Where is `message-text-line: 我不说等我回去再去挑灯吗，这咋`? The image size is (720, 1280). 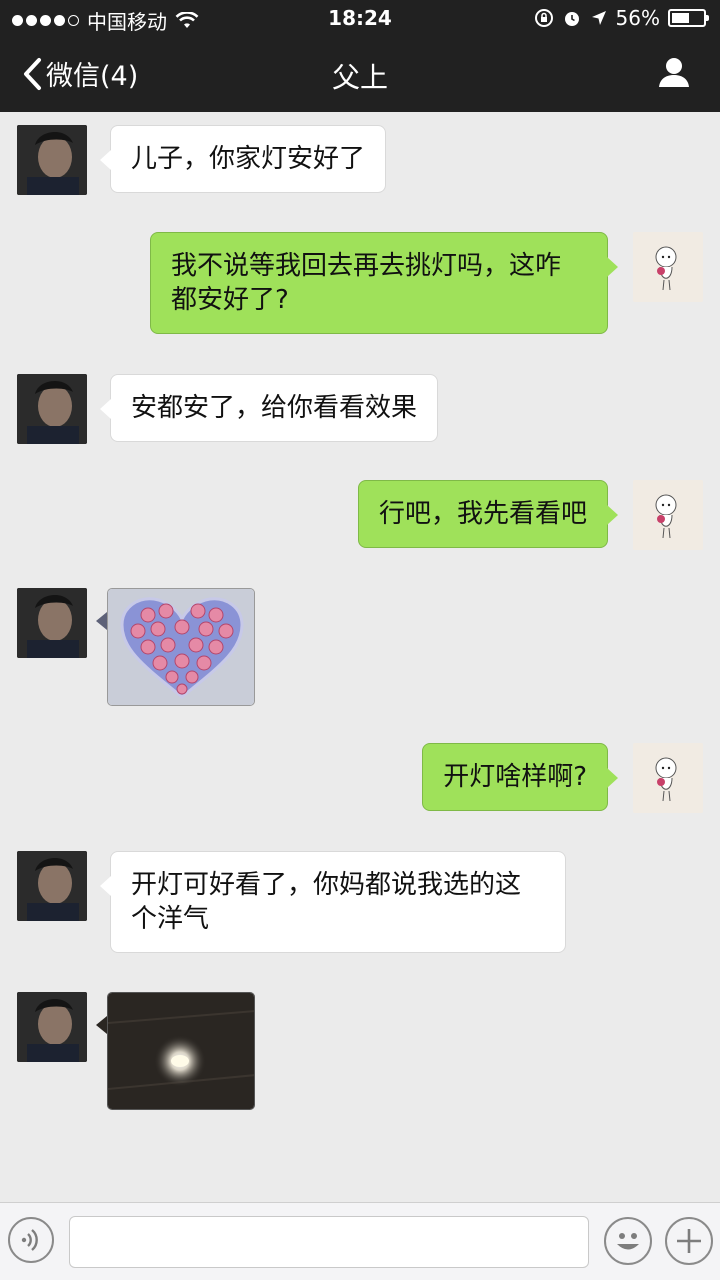 message-text-line: 我不说等我回去再去挑灯吗，这咋 is located at coordinates (366, 266).